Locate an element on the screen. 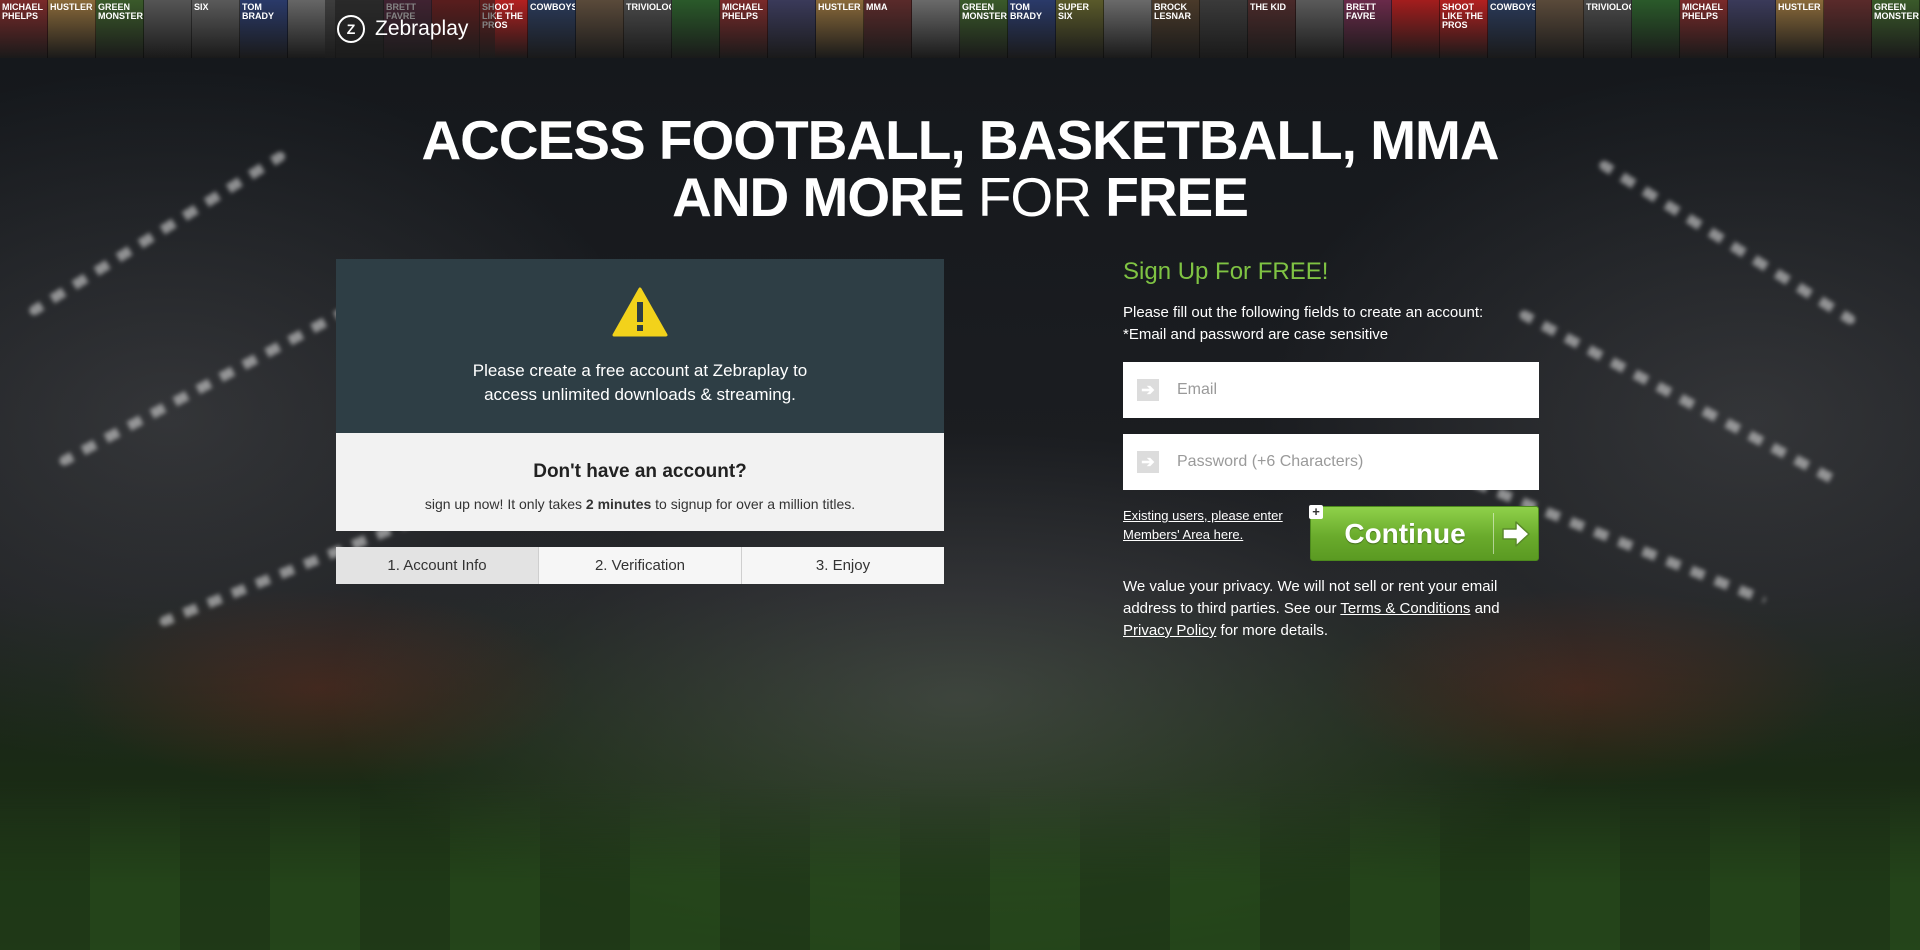 This screenshot has height=950, width=1920. cover-thumbnail: The Kid is located at coordinates (1272, 29).